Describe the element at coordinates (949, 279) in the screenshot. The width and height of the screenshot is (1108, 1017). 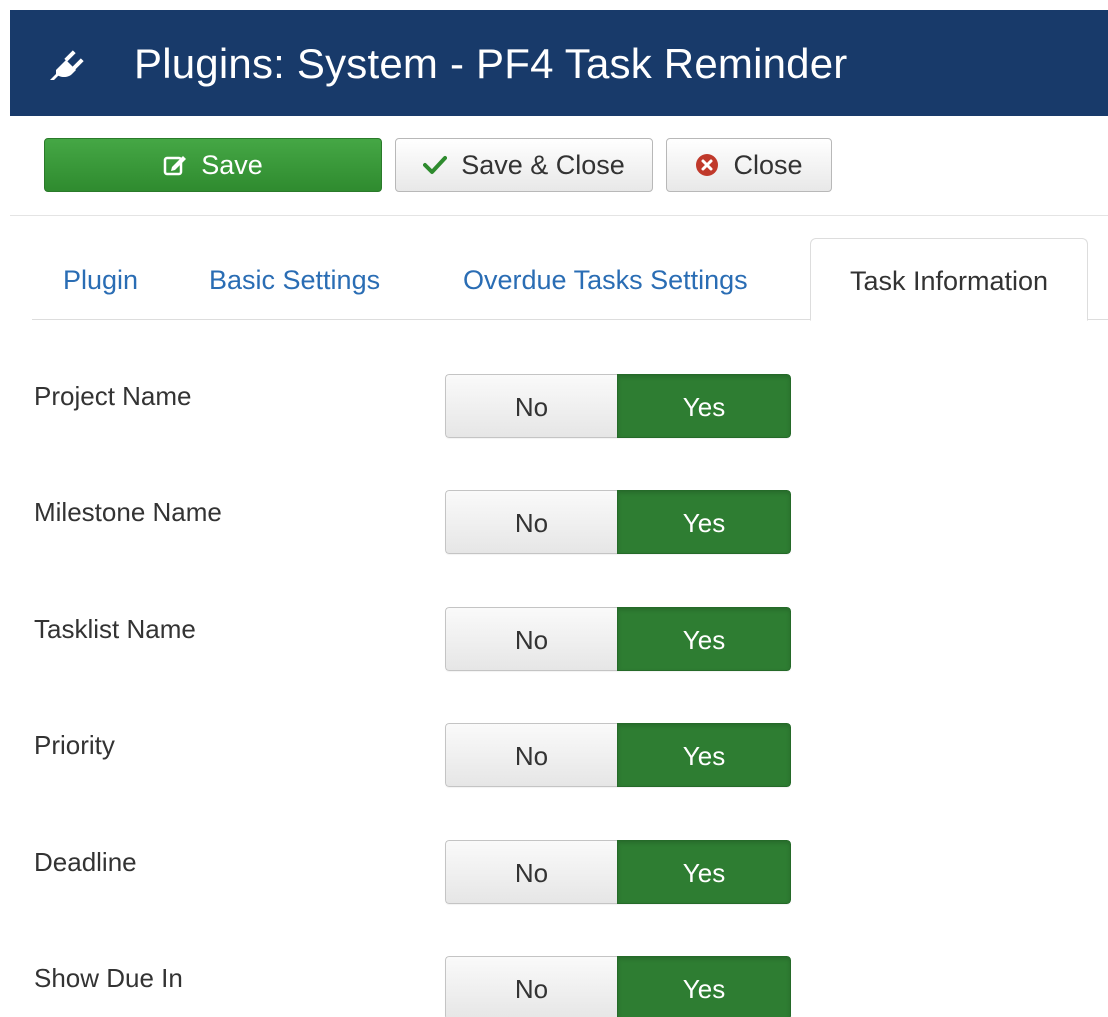
I see `tab-task-information: Task Information` at that location.